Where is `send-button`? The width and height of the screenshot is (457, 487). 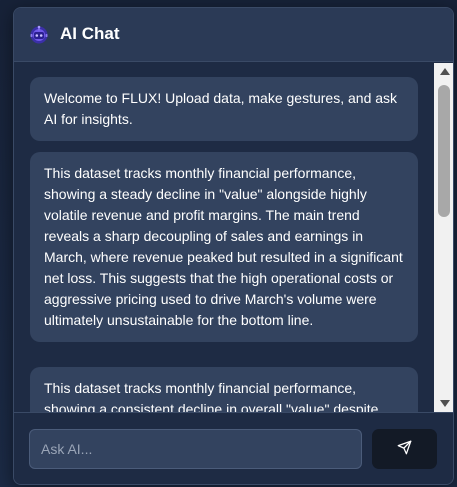
send-button is located at coordinates (404, 449).